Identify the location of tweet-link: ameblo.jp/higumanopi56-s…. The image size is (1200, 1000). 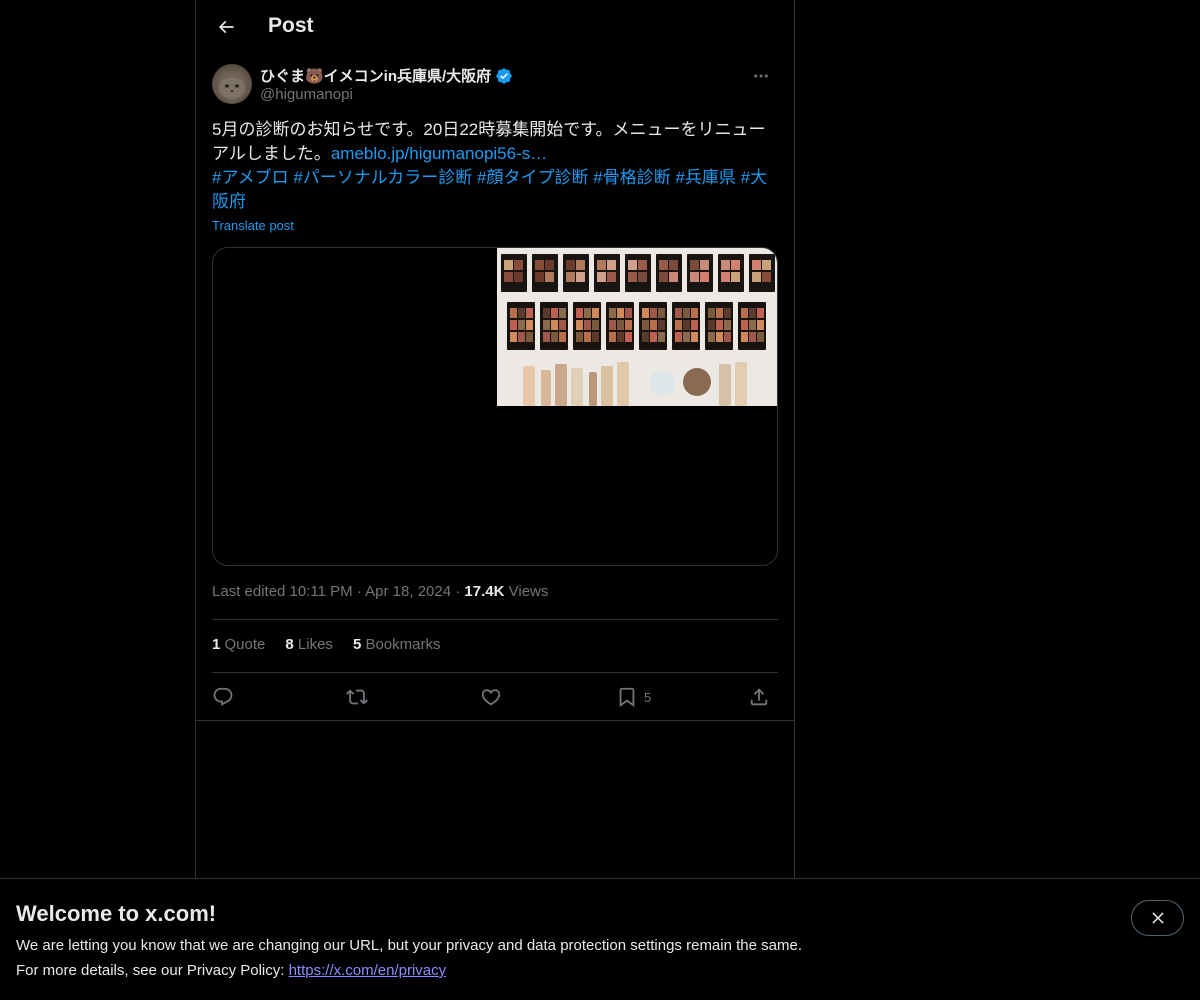
(439, 153).